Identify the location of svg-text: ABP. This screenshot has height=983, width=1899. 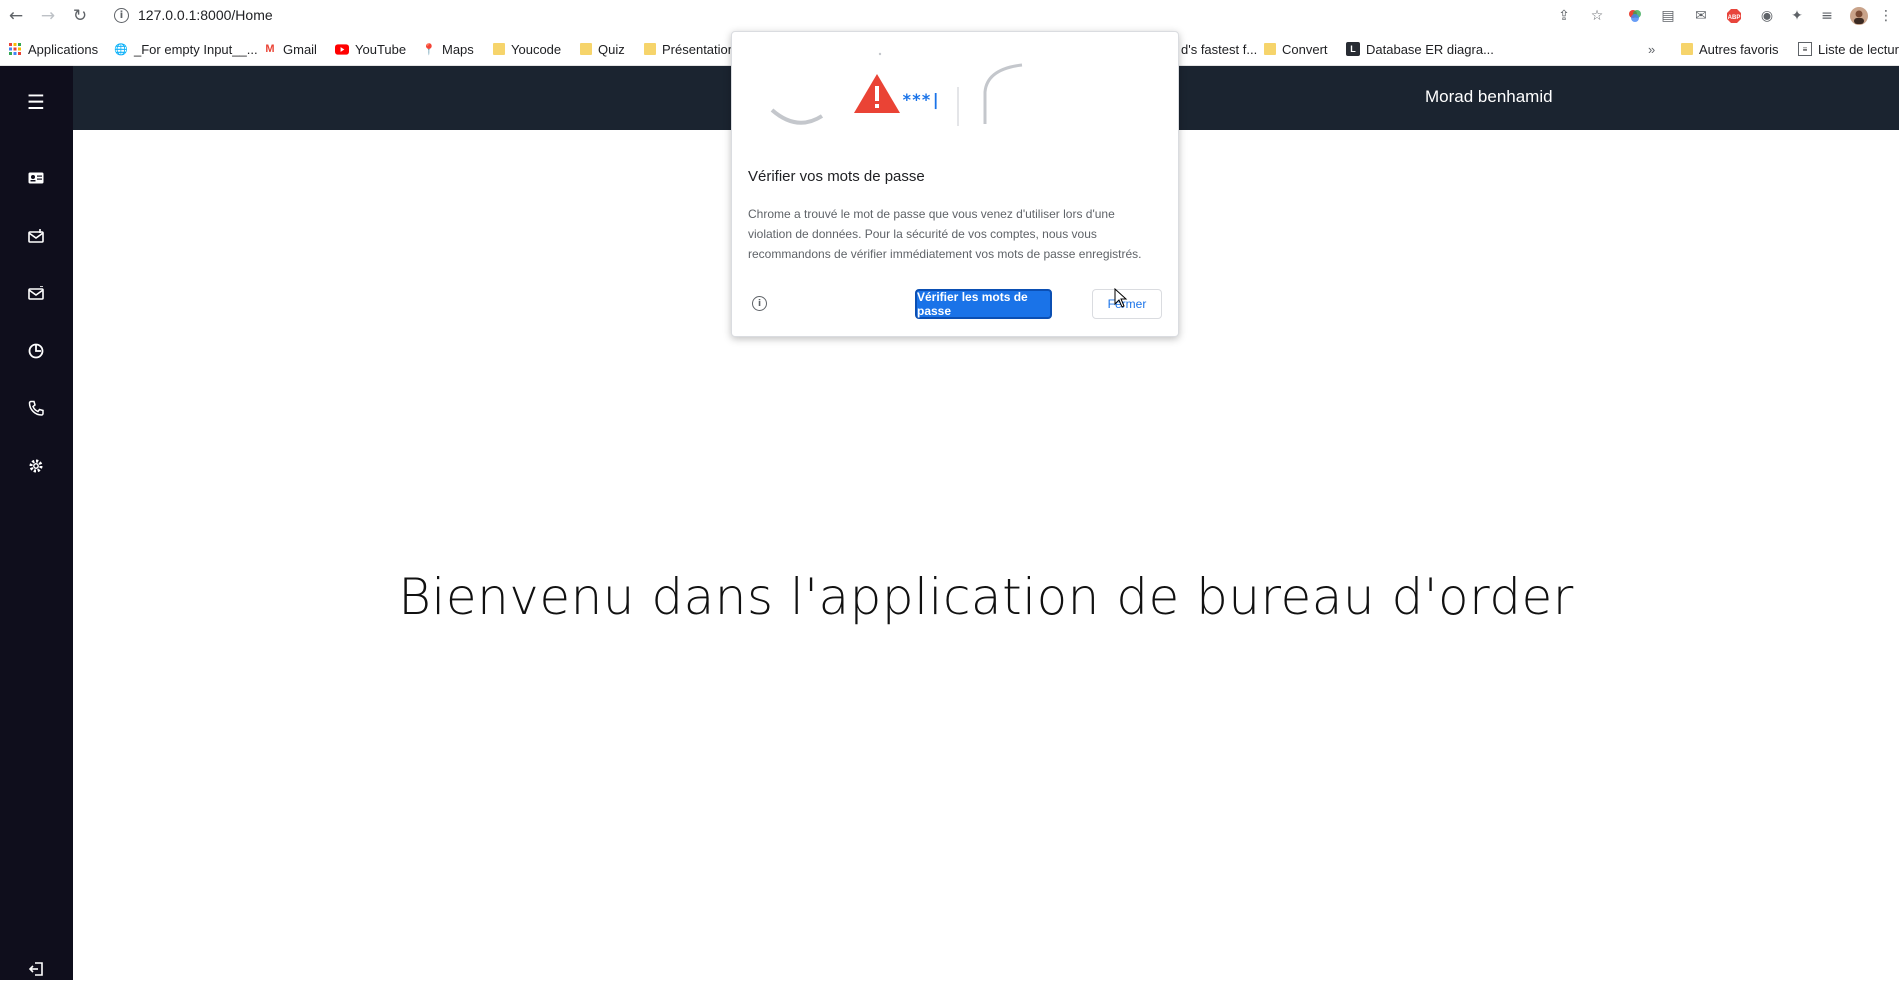
(1734, 18).